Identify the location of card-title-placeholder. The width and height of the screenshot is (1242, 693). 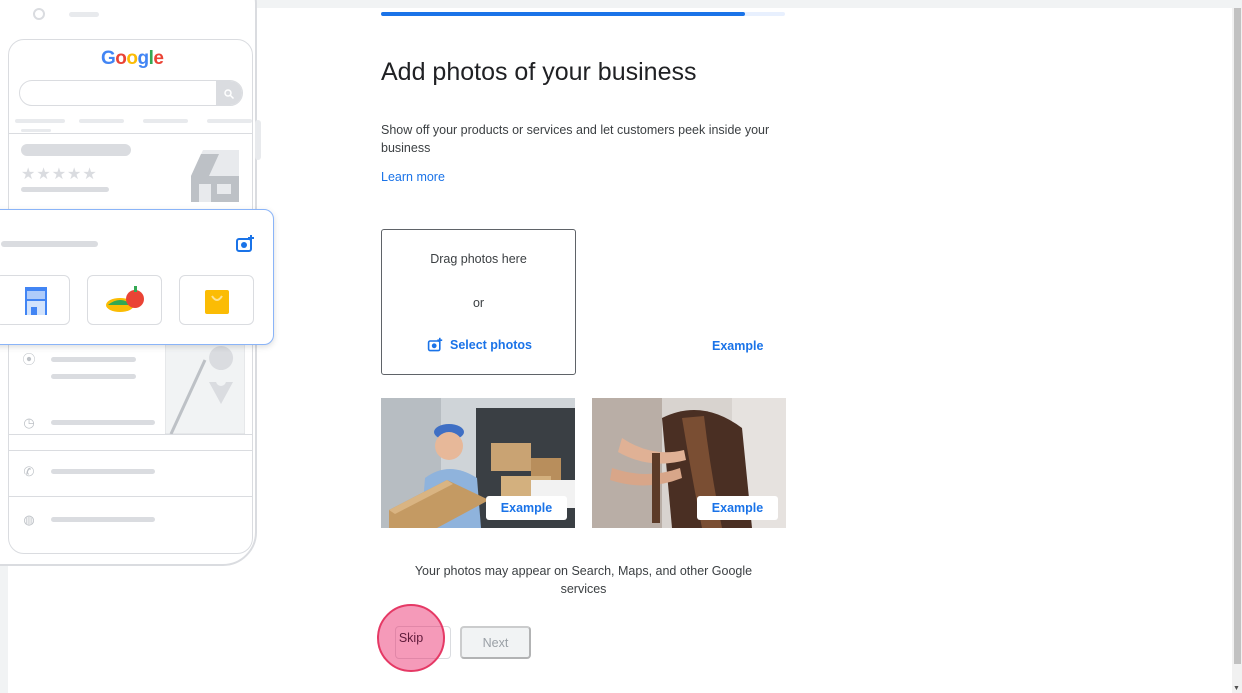
(49, 244).